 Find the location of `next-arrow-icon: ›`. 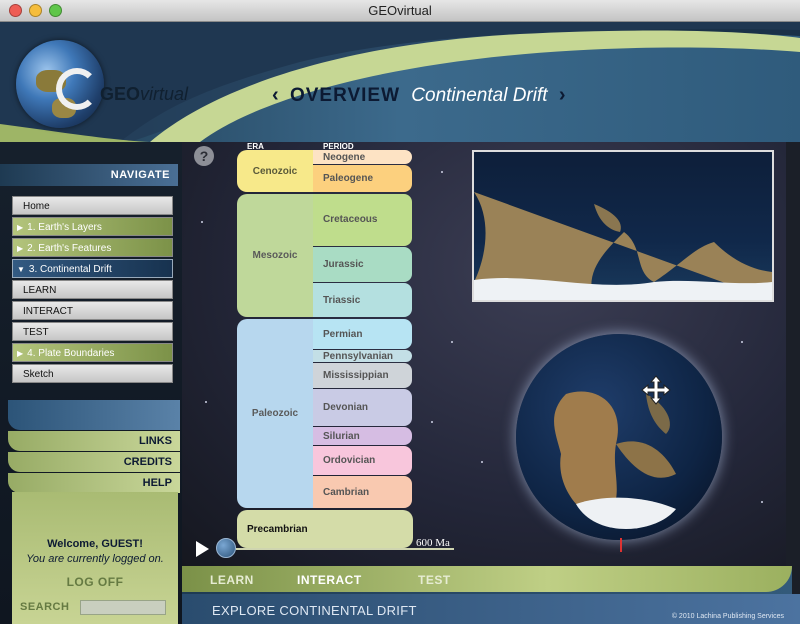

next-arrow-icon: › is located at coordinates (562, 95).